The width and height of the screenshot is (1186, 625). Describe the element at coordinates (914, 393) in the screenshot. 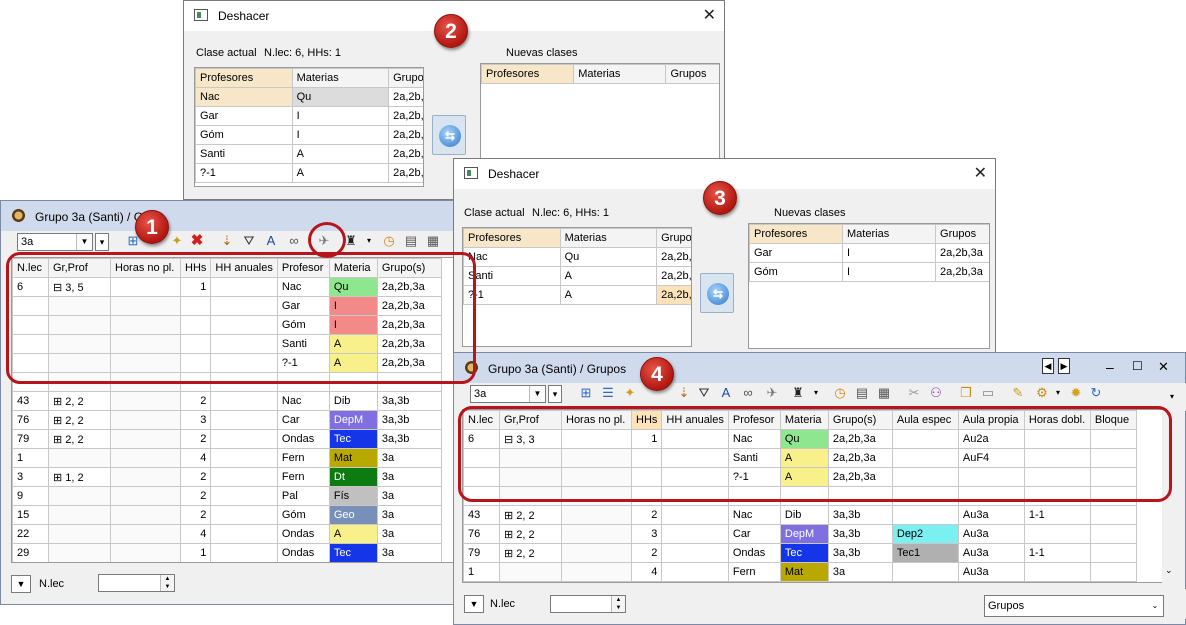

I see `tools-icon: ✂` at that location.